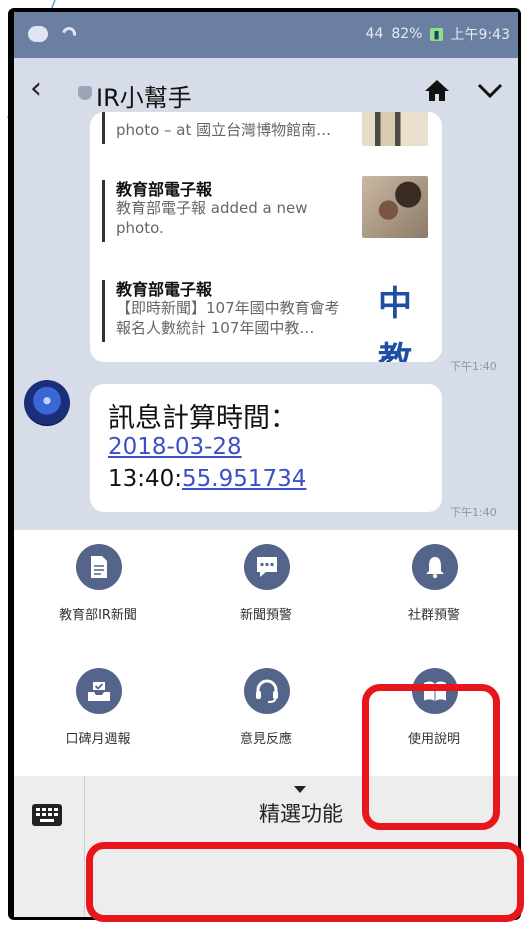  What do you see at coordinates (99, 691) in the screenshot?
I see `inbox-check-icon` at bounding box center [99, 691].